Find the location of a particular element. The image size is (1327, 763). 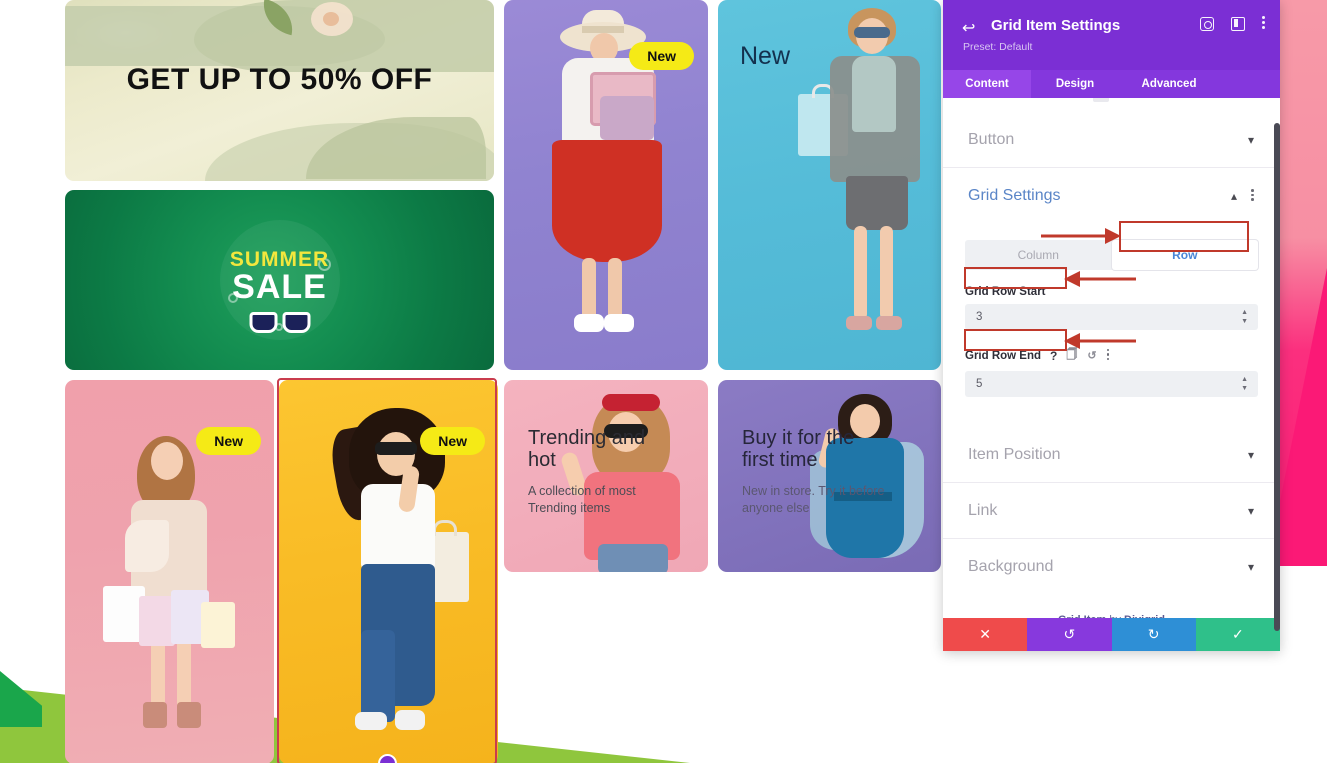

redo-button: ↻ is located at coordinates (1153, 634).